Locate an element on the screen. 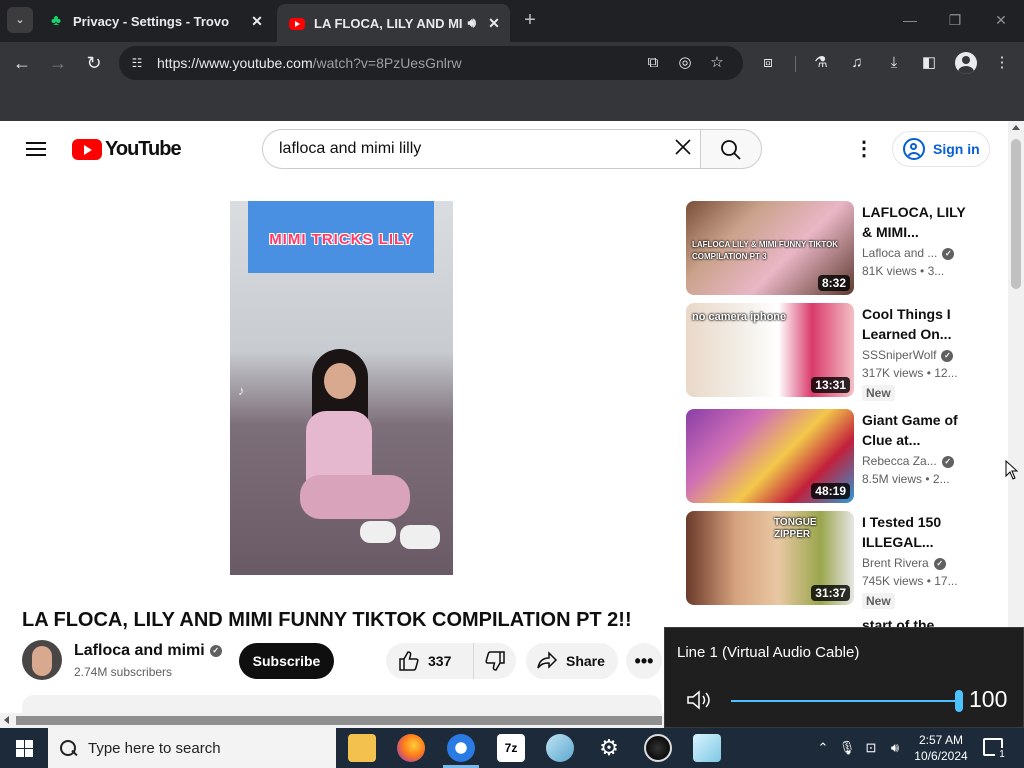 This screenshot has width=1024, height=768. forward-button: → is located at coordinates (58, 63).